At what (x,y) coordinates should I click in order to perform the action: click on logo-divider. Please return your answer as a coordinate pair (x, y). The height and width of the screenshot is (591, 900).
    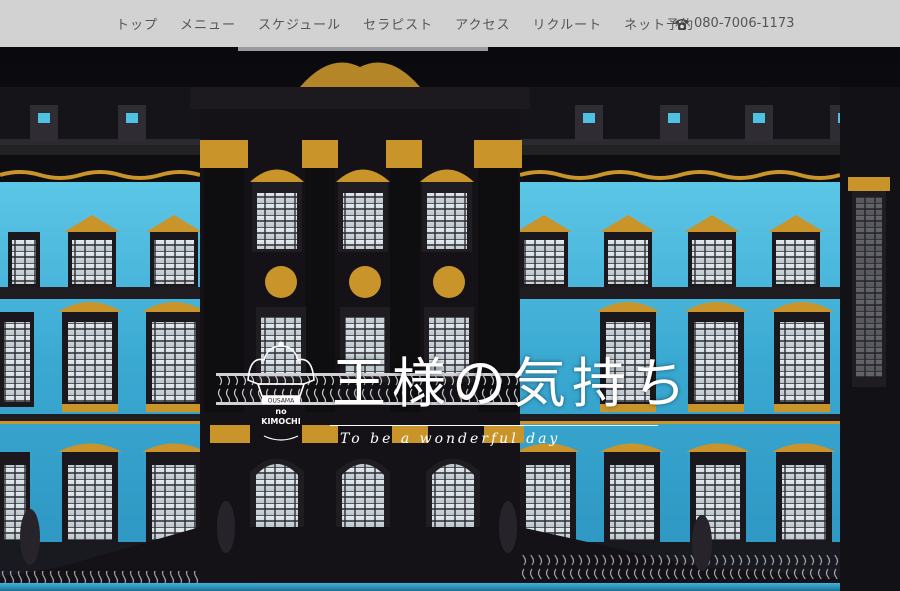
    Looking at the image, I should click on (494, 425).